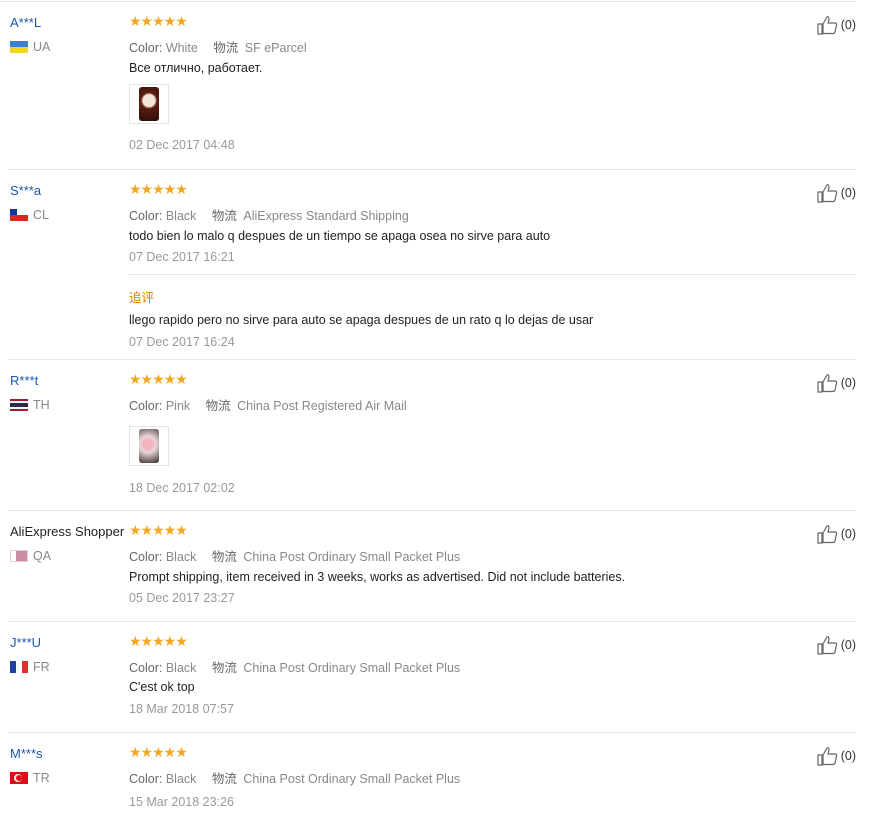 This screenshot has height=820, width=876. Describe the element at coordinates (19, 47) in the screenshot. I see `flag-ua-icon` at that location.